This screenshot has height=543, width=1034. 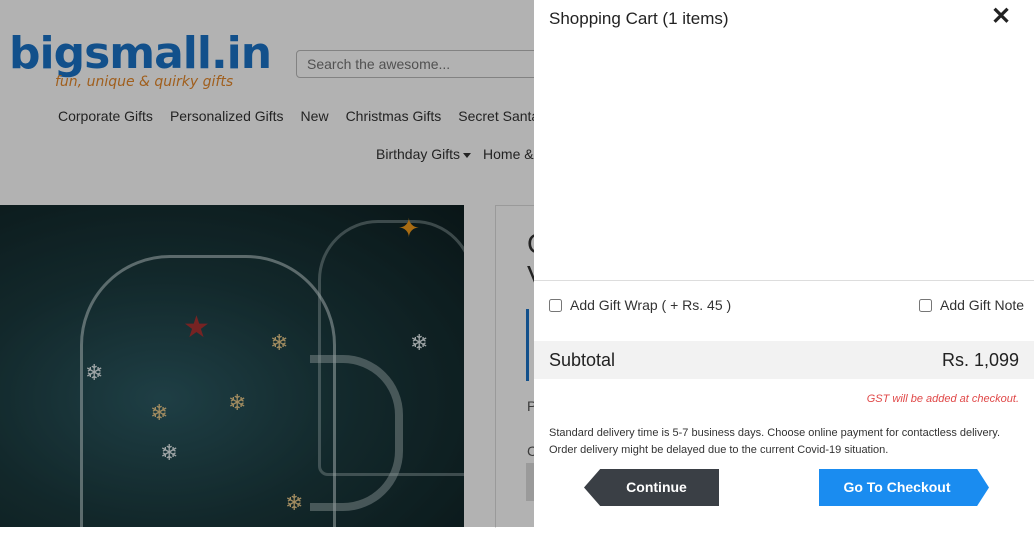 I want to click on gift-note-label: Add Gift Note, so click(x=982, y=305).